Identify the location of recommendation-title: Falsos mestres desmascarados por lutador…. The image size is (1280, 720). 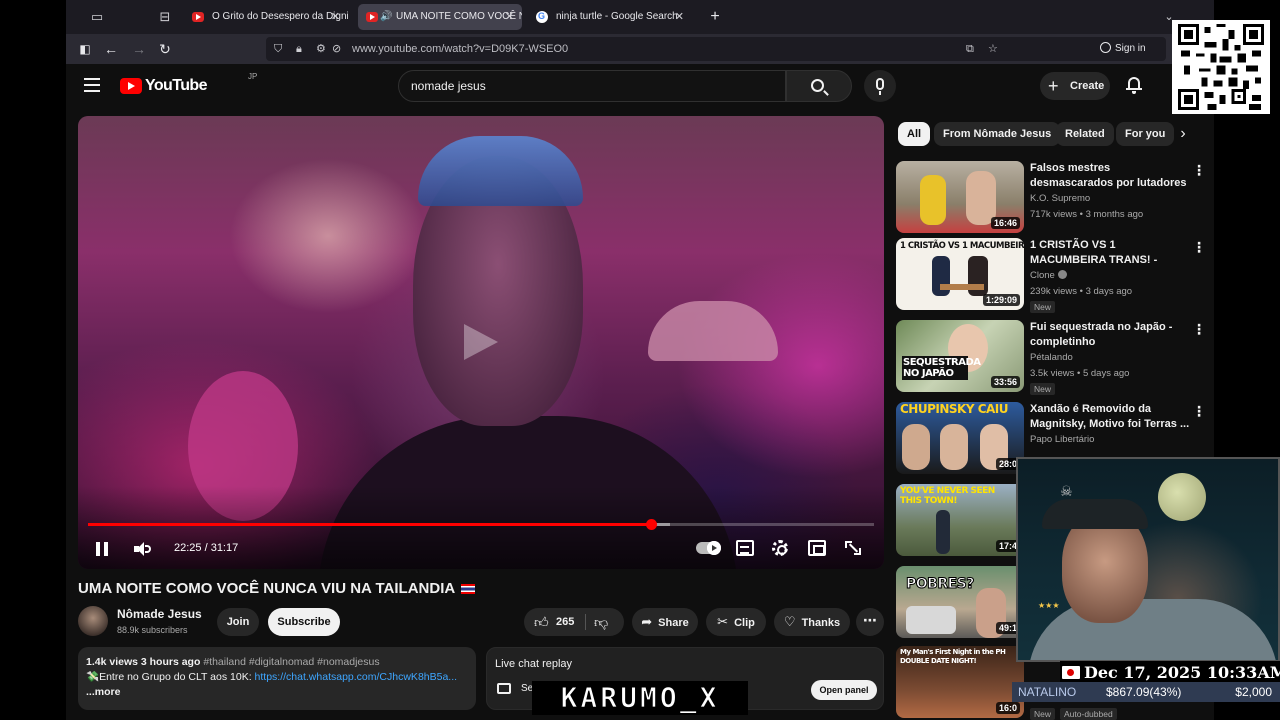
(1110, 176).